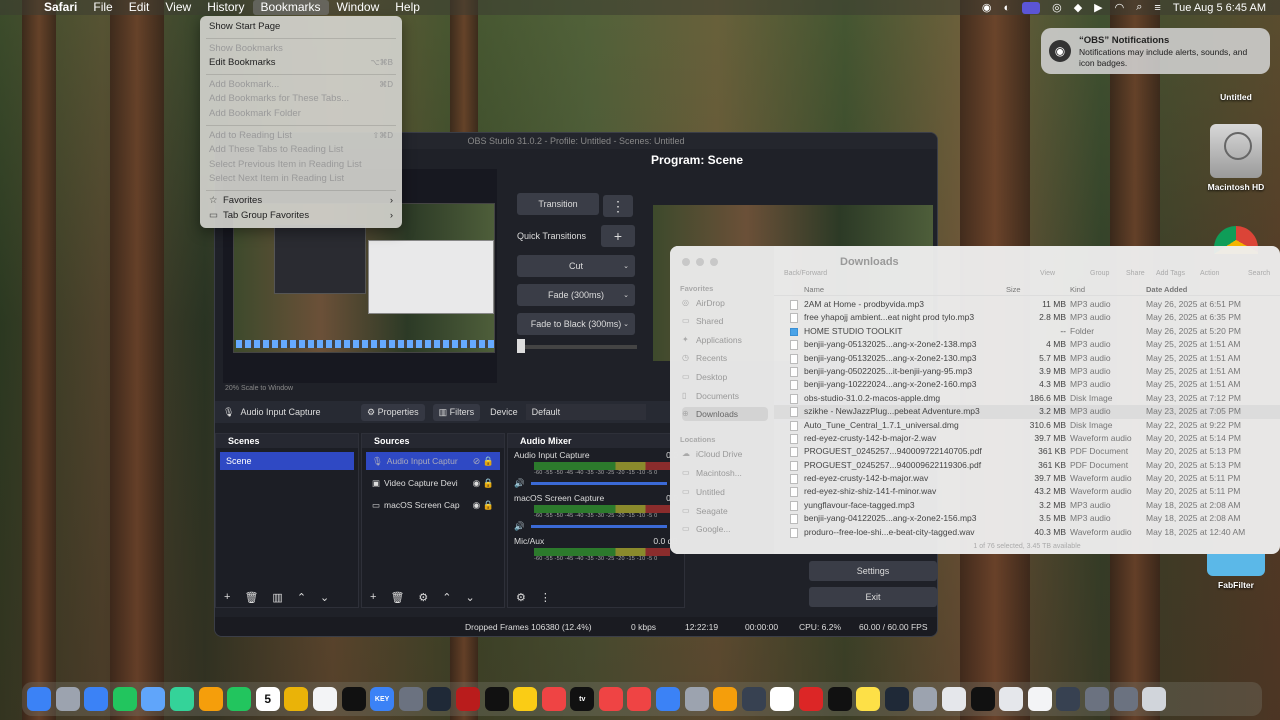 This screenshot has height=720, width=1280. Describe the element at coordinates (353, 699) in the screenshot. I see `dock-freeform-icon` at that location.